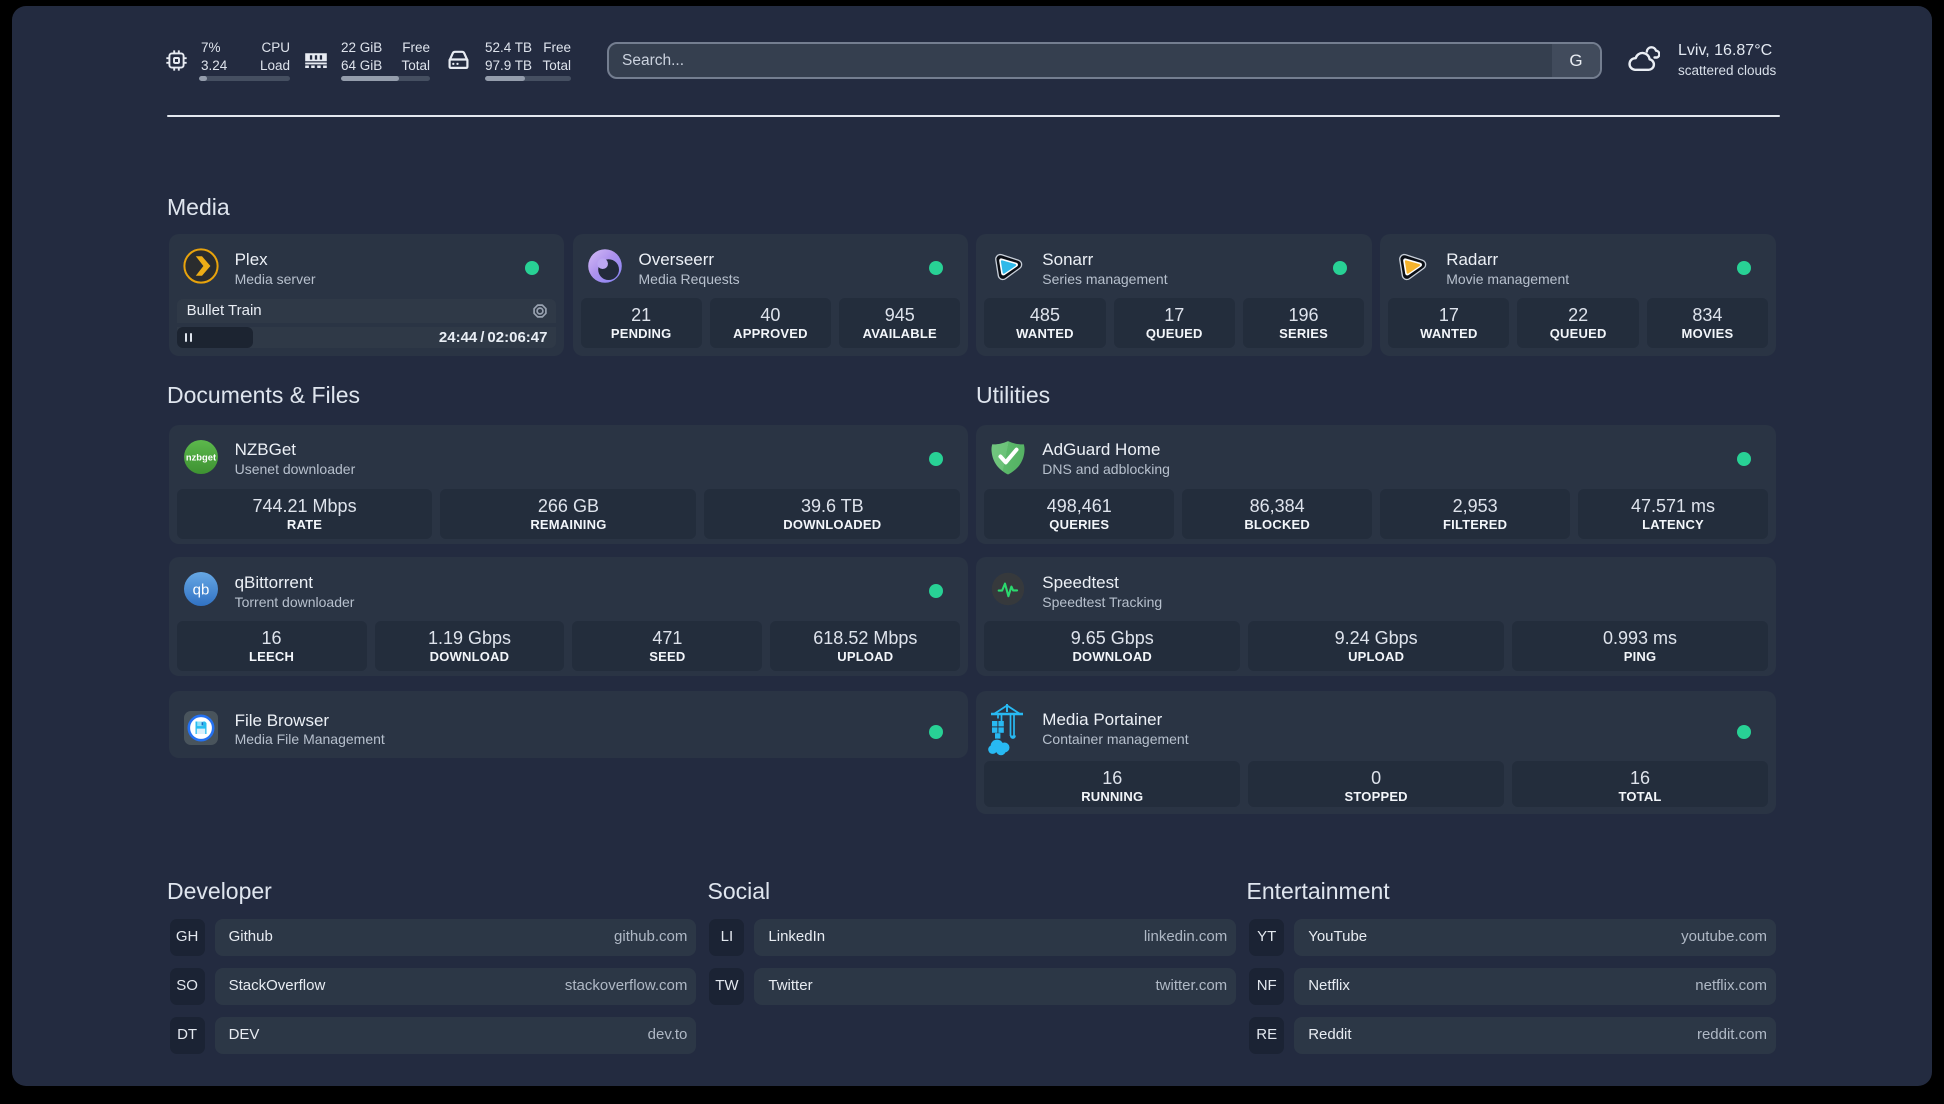 The width and height of the screenshot is (1944, 1104). I want to click on svg-text: nzbget, so click(200, 456).